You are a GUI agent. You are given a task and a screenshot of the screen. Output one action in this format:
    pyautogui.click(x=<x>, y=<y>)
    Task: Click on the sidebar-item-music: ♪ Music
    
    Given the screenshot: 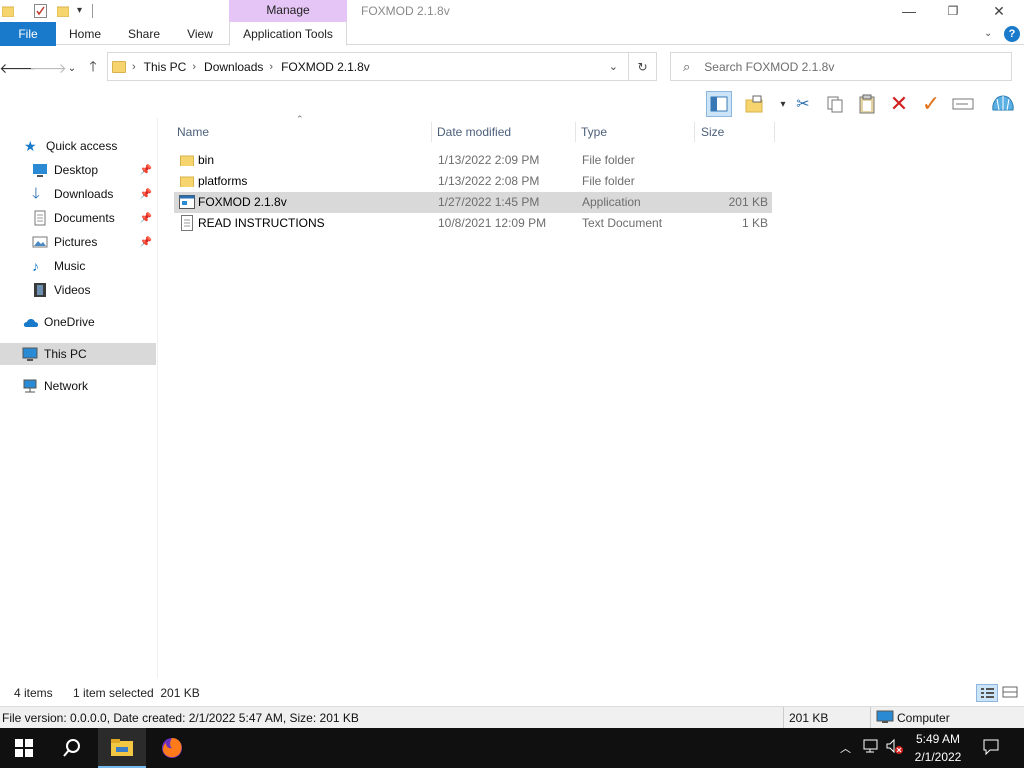 What is the action you would take?
    pyautogui.click(x=78, y=266)
    